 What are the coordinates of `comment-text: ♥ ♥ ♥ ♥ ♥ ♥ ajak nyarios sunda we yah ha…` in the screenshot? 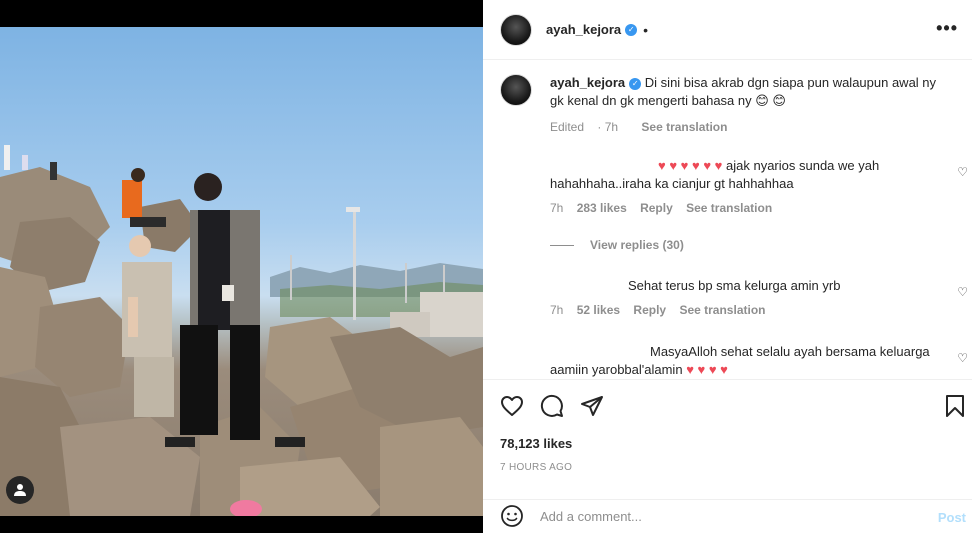 It's located at (715, 174).